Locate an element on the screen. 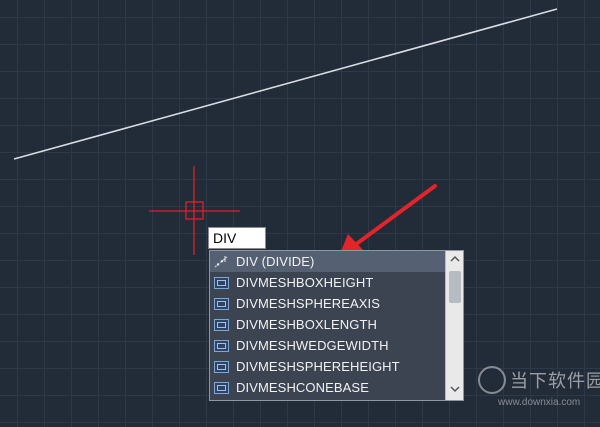 Image resolution: width=600 pixels, height=427 pixels. suggestion-divmeshsphereheight: DIVMESHSPHEREHEIGHT is located at coordinates (327, 366).